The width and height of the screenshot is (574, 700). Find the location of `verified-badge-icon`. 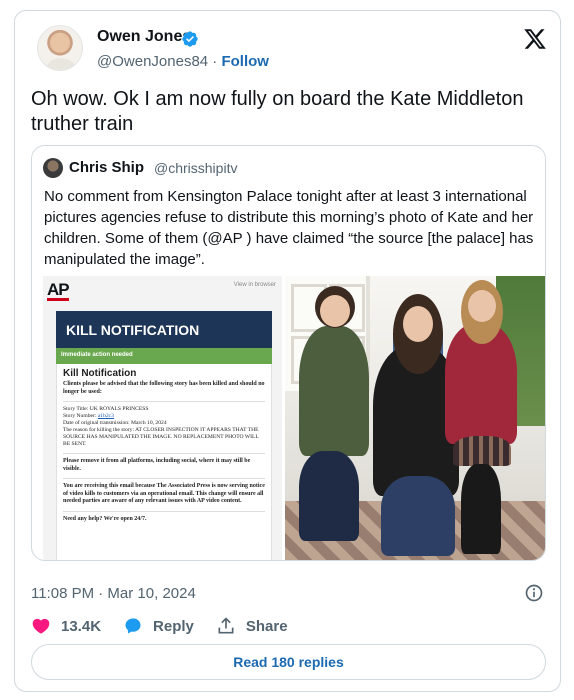

verified-badge-icon is located at coordinates (190, 39).